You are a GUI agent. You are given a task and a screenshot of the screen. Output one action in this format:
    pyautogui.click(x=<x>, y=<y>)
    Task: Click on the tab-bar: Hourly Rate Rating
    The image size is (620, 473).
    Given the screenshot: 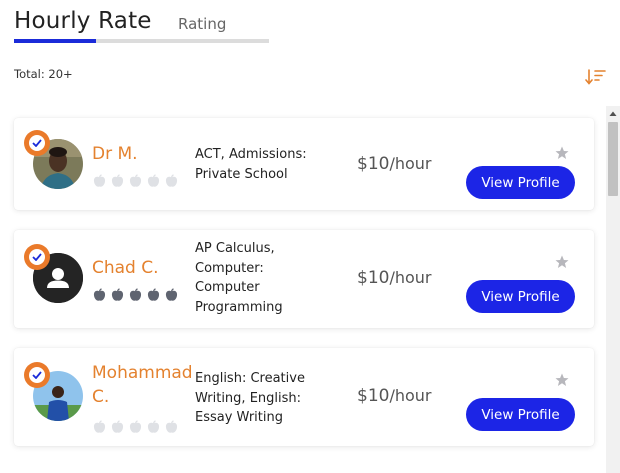 What is the action you would take?
    pyautogui.click(x=141, y=25)
    